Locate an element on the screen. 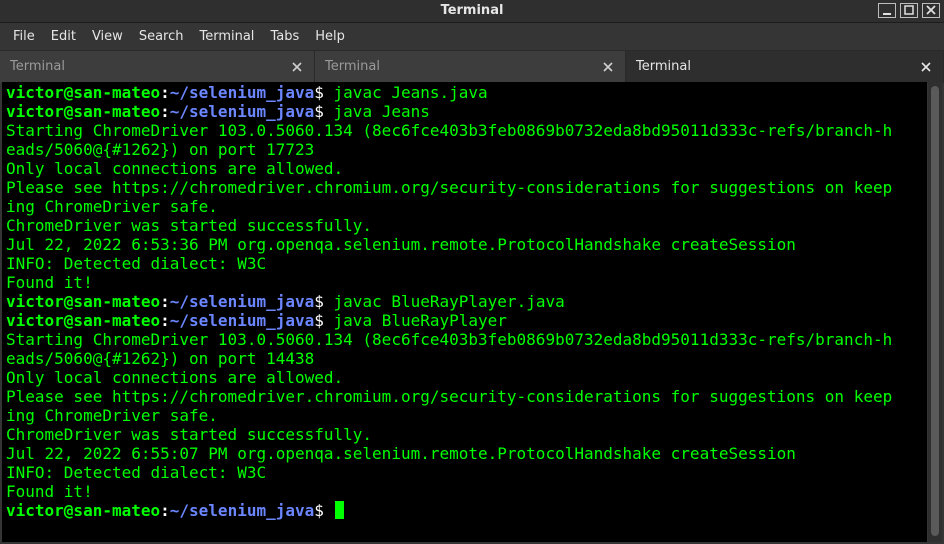 The height and width of the screenshot is (544, 944). menu-edit: Edit is located at coordinates (63, 36).